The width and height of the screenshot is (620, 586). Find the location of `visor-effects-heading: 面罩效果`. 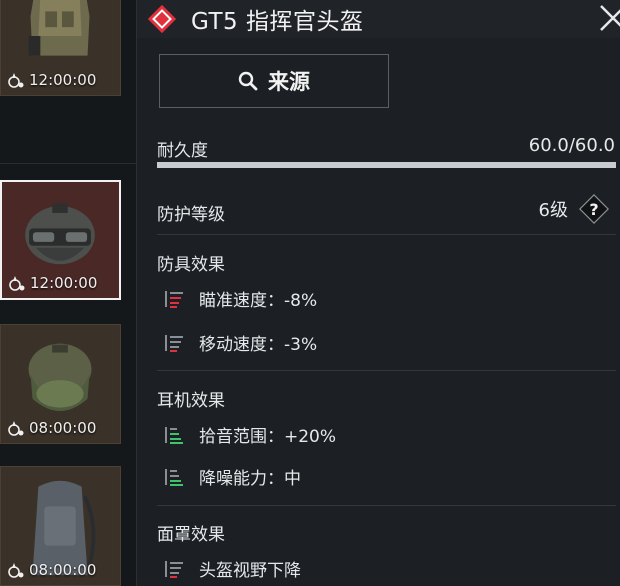

visor-effects-heading: 面罩效果 is located at coordinates (191, 535).